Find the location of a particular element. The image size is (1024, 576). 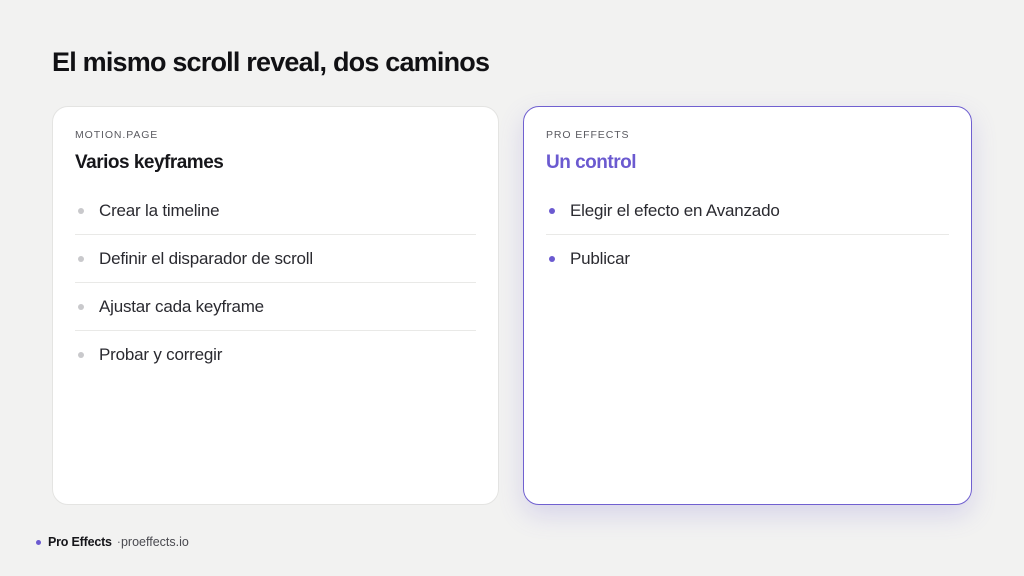

step-text: Definir el disparador de scroll is located at coordinates (206, 258).